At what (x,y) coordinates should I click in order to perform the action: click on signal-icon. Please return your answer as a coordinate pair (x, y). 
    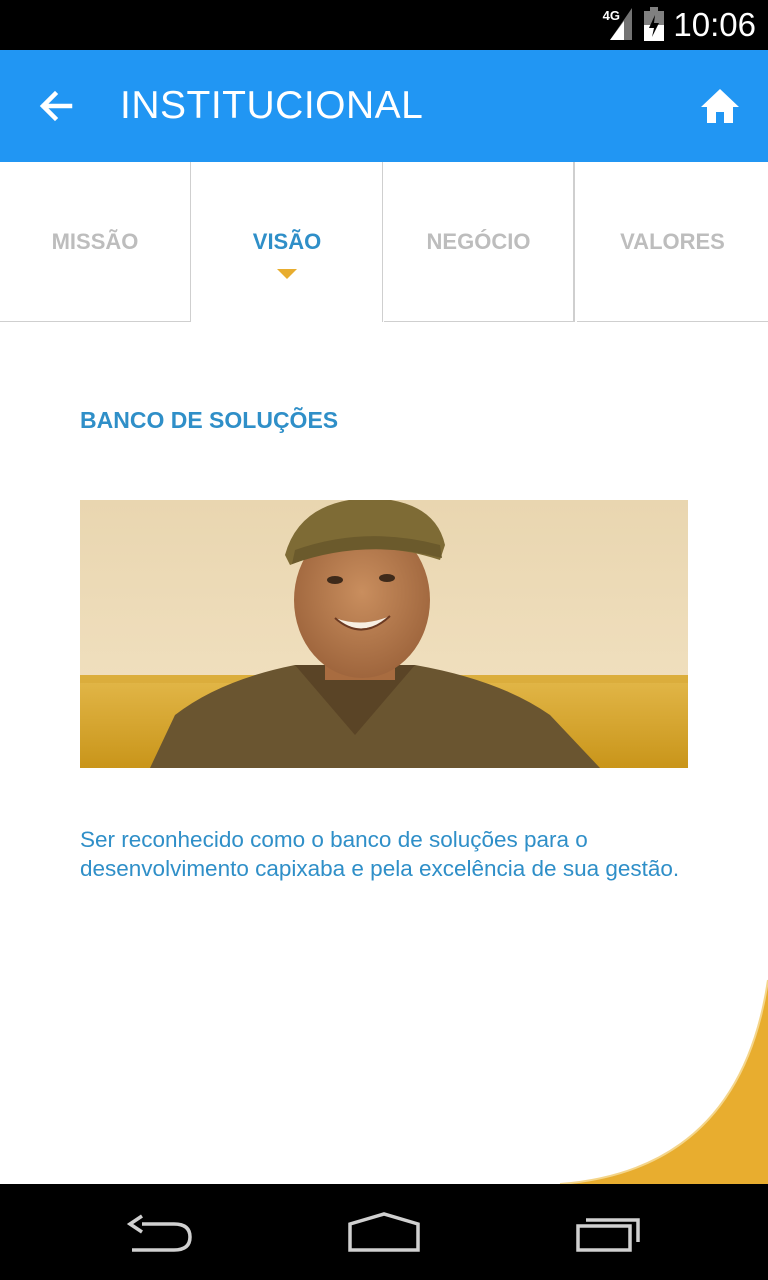
    Looking at the image, I should click on (621, 26).